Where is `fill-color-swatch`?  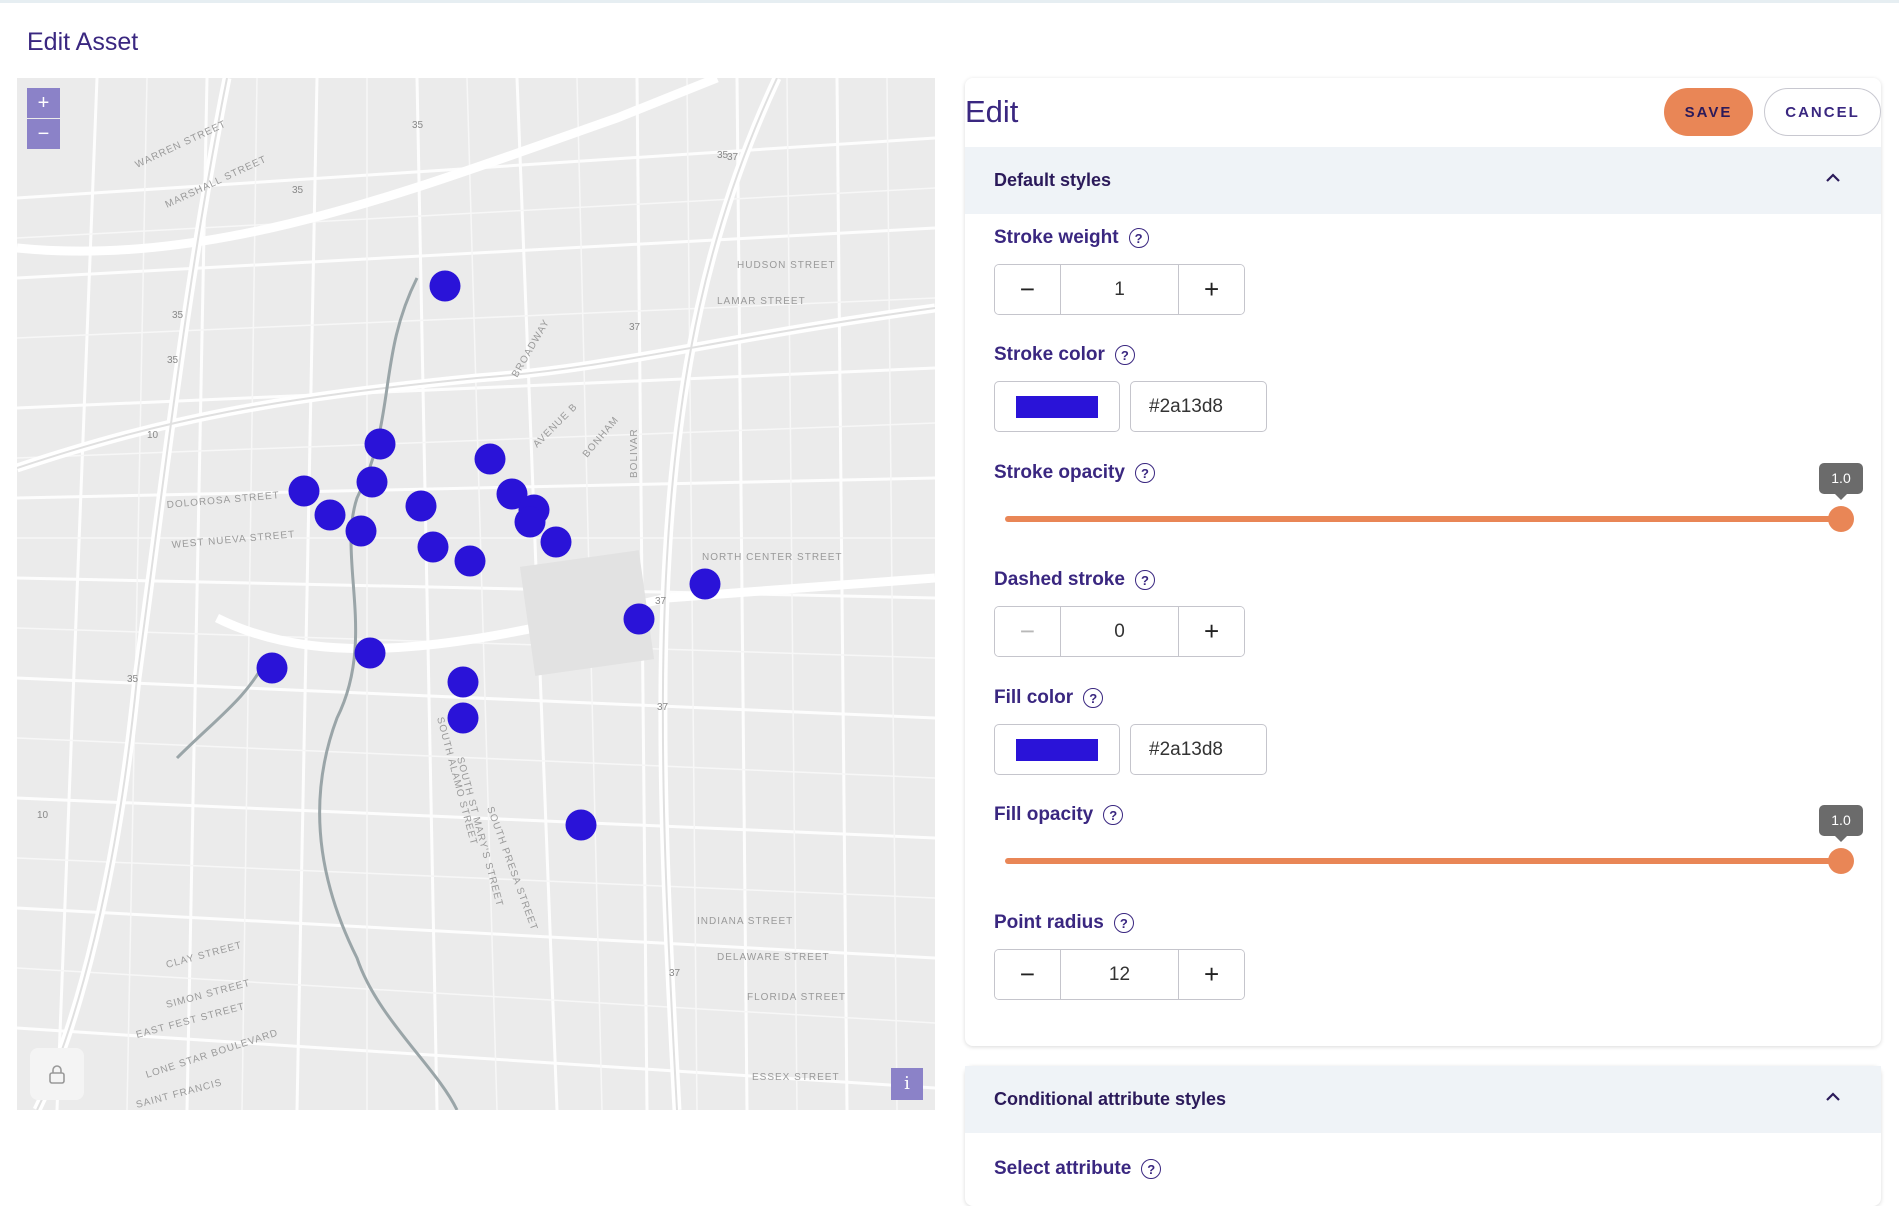
fill-color-swatch is located at coordinates (1057, 749).